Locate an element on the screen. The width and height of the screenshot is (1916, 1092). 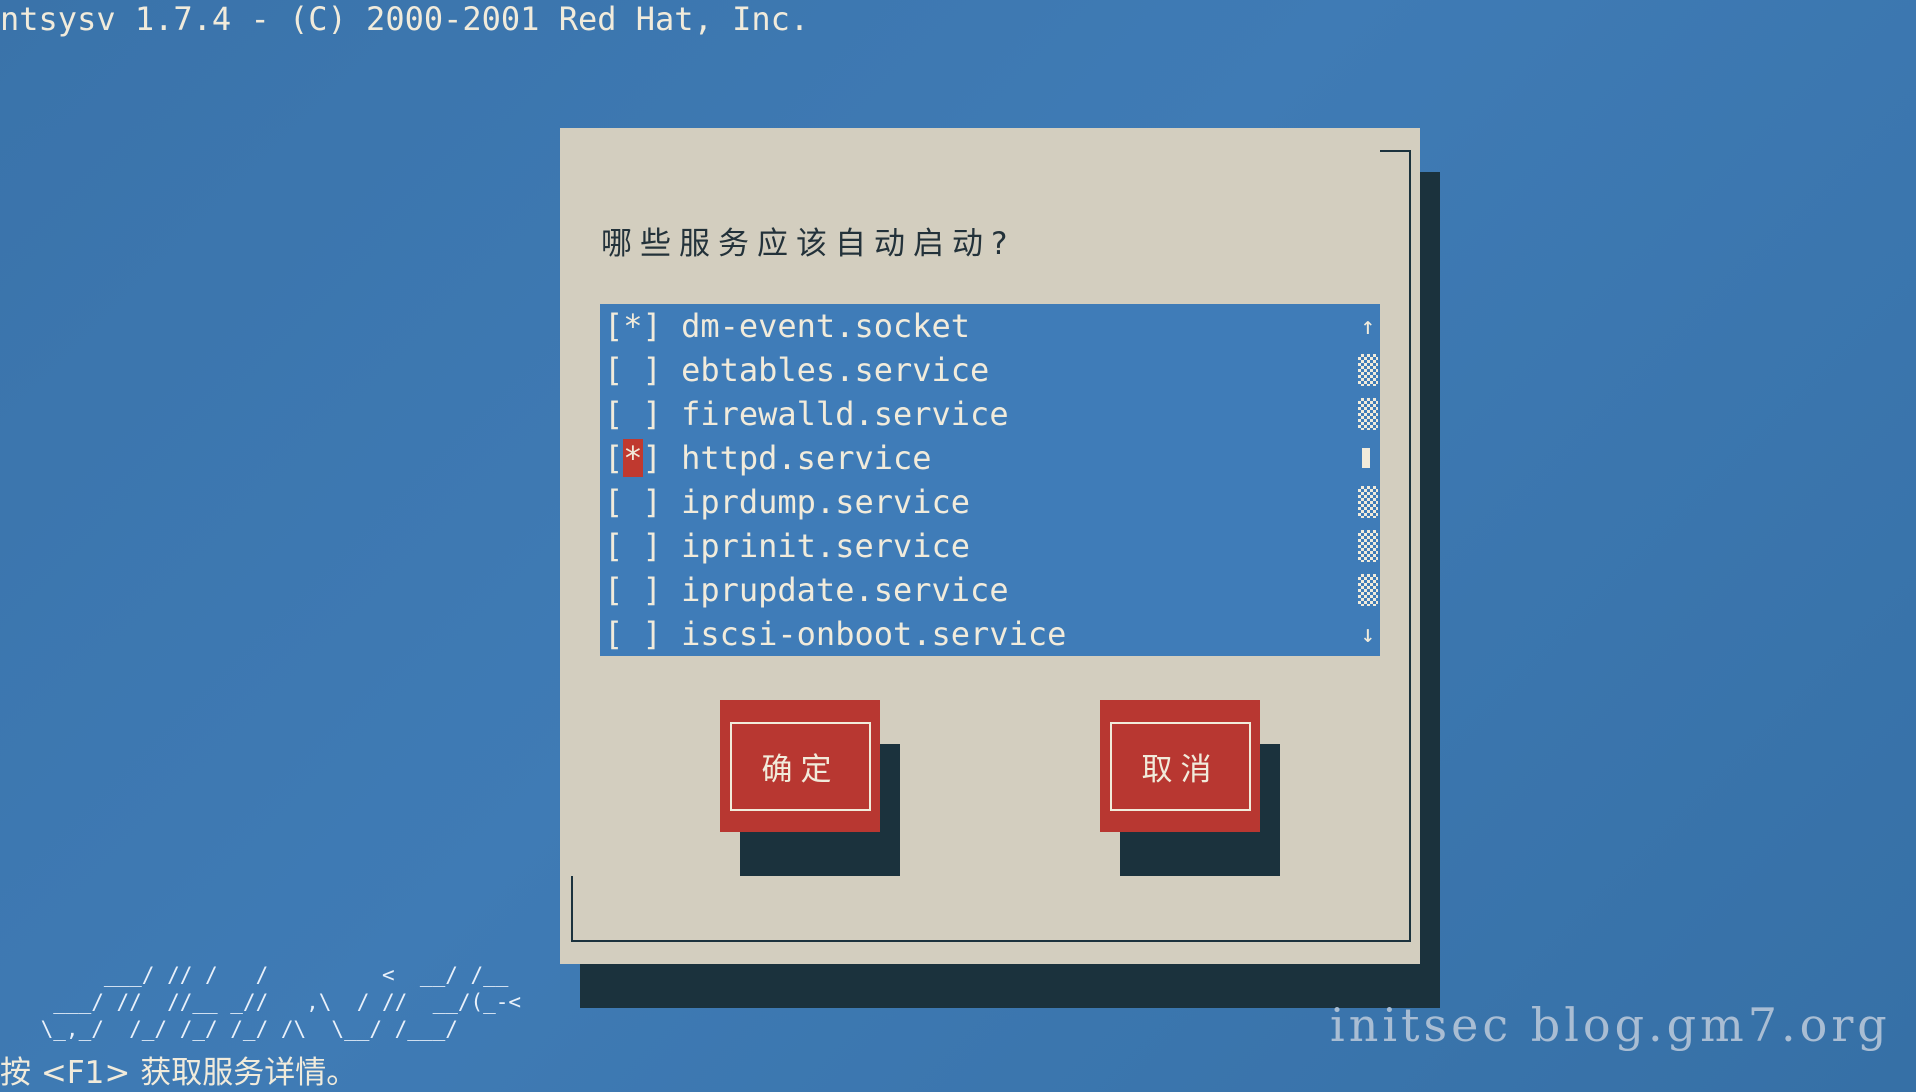
ok-button: 确定 is located at coordinates (800, 766).